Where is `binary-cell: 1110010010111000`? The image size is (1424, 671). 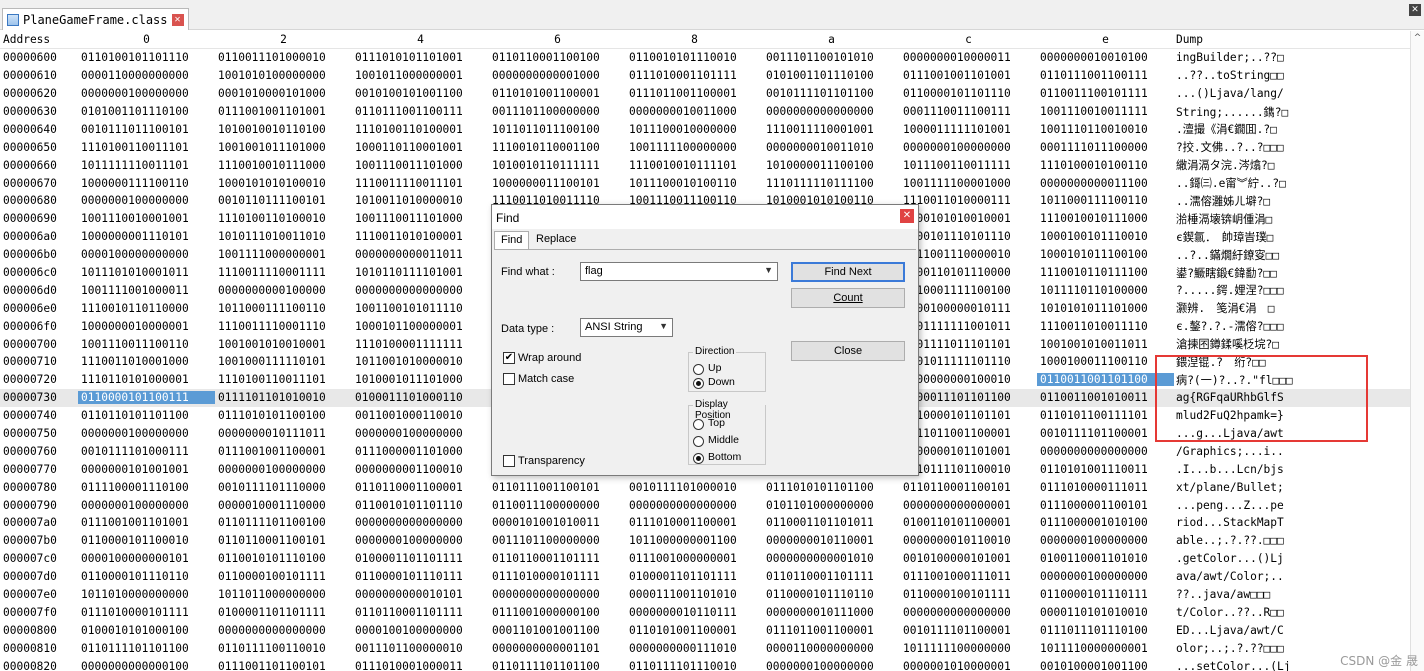 binary-cell: 1110010010111000 is located at coordinates (1105, 218).